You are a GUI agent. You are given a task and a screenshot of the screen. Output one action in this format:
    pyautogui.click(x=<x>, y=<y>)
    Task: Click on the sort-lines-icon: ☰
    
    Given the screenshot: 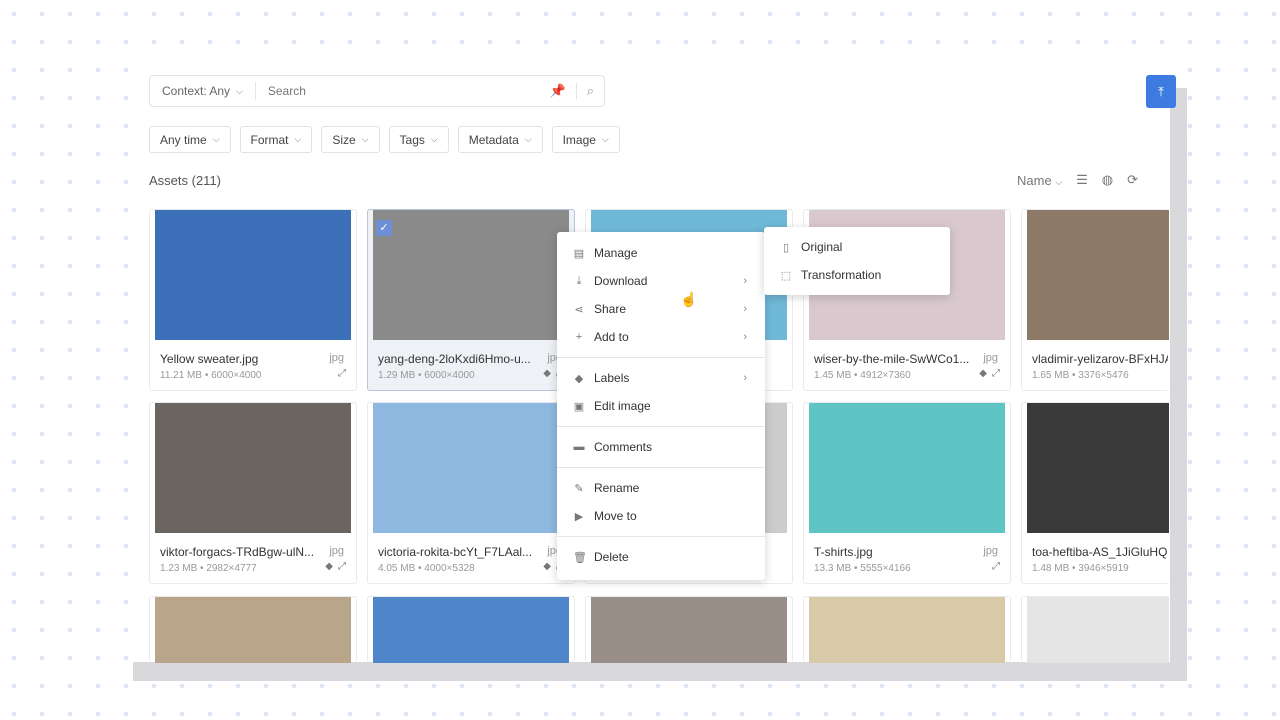 What is the action you would take?
    pyautogui.click(x=1082, y=180)
    